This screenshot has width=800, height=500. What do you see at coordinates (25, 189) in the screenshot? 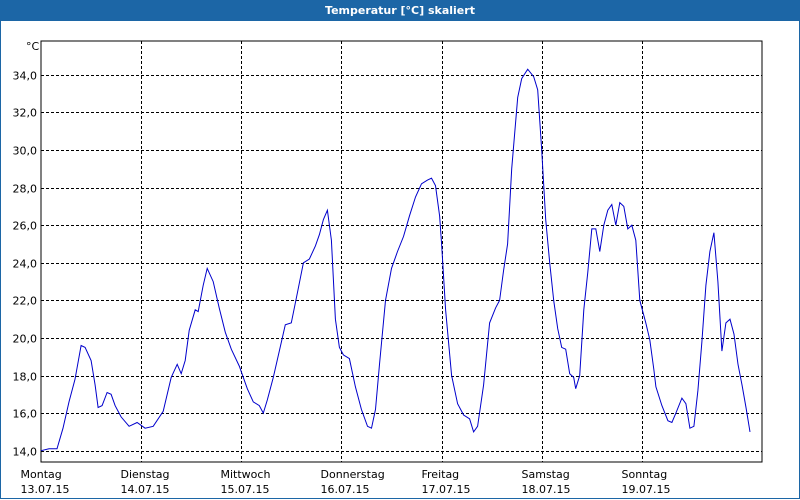
I see `y-tick-label: 28,0` at bounding box center [25, 189].